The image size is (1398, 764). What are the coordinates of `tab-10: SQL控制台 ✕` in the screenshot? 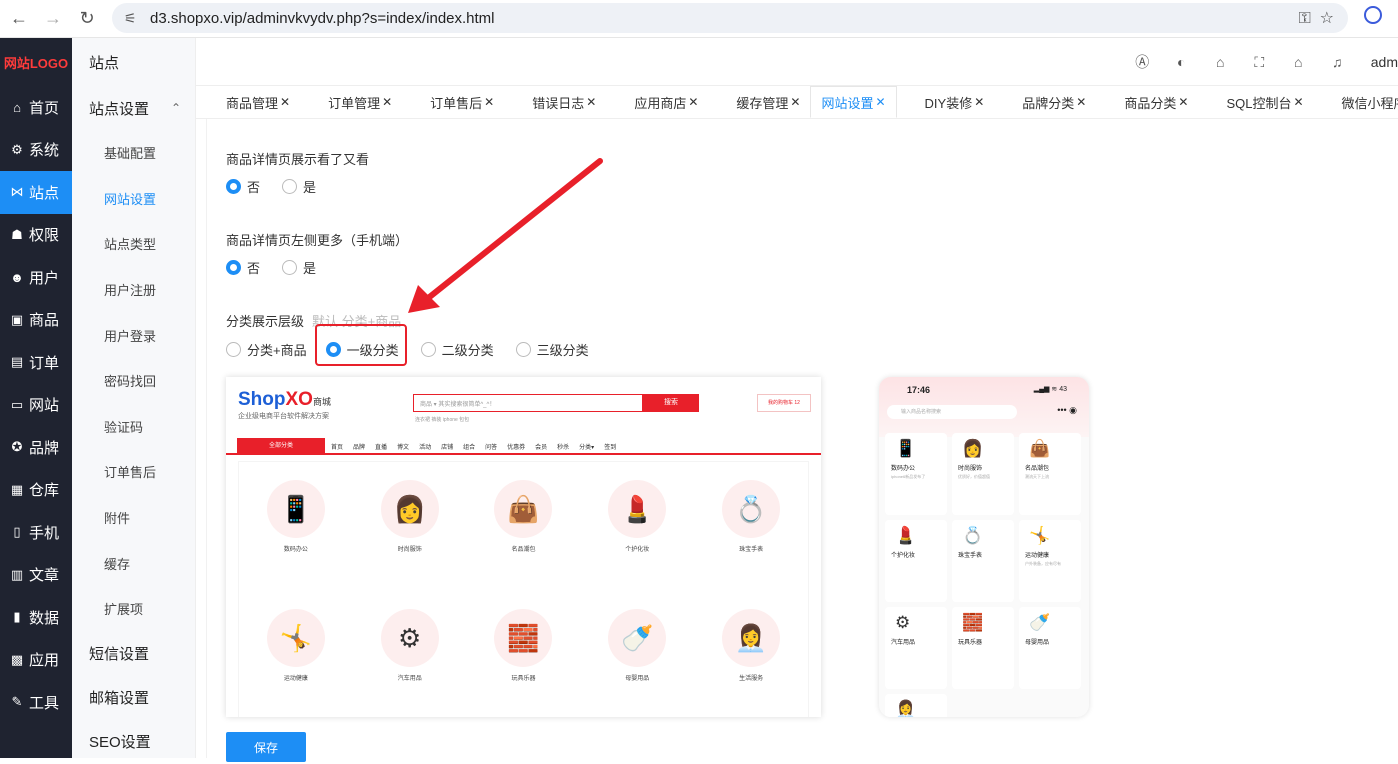 It's located at (1255, 102).